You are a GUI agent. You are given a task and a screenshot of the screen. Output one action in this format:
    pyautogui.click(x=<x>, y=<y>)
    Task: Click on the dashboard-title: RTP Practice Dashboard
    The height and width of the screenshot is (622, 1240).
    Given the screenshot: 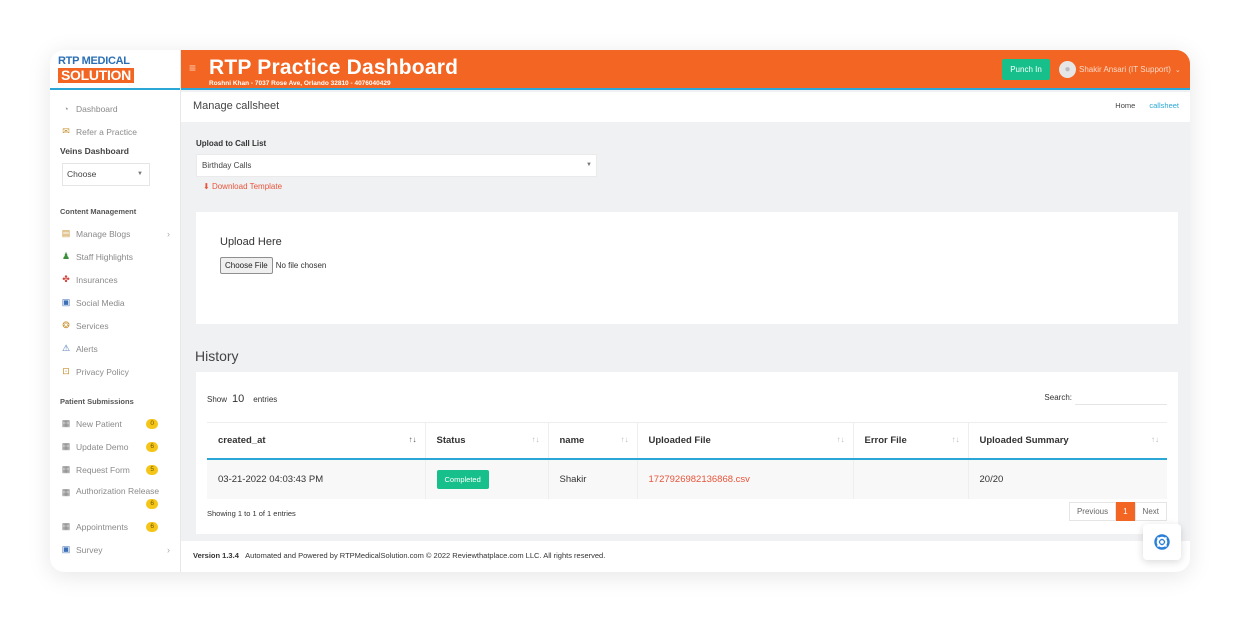 What is the action you would take?
    pyautogui.click(x=334, y=67)
    